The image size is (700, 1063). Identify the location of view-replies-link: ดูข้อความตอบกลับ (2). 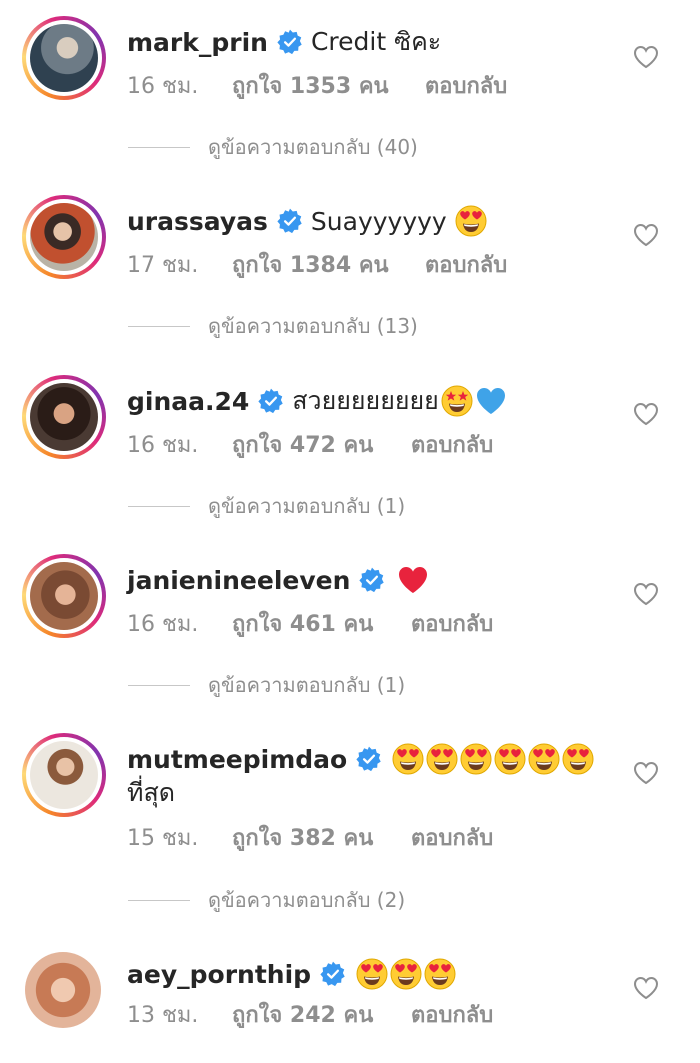
(338, 900).